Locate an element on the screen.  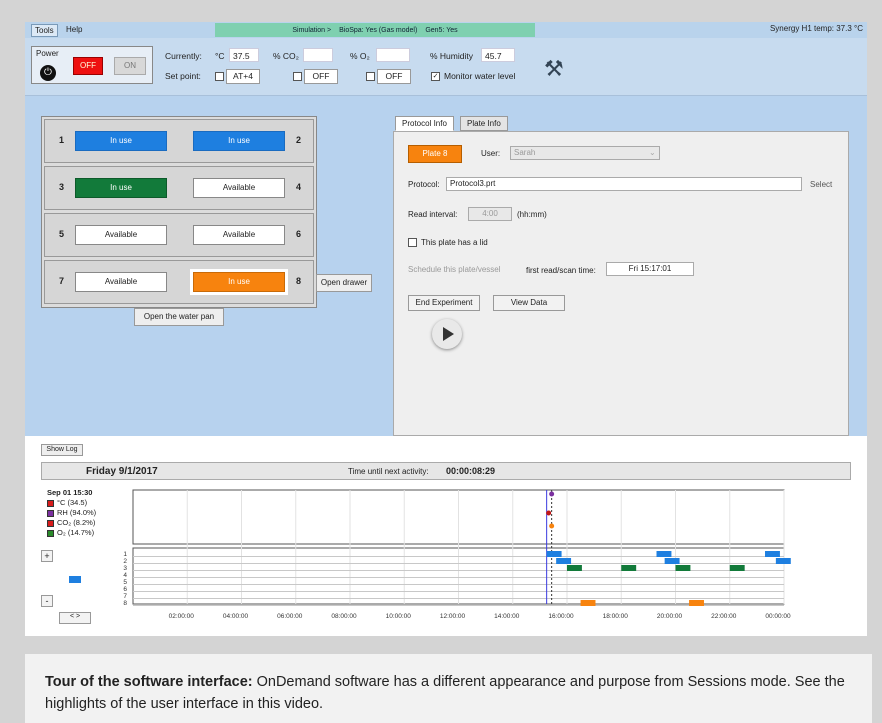
legend-label: O₂ (14.7%) is located at coordinates (76, 532).